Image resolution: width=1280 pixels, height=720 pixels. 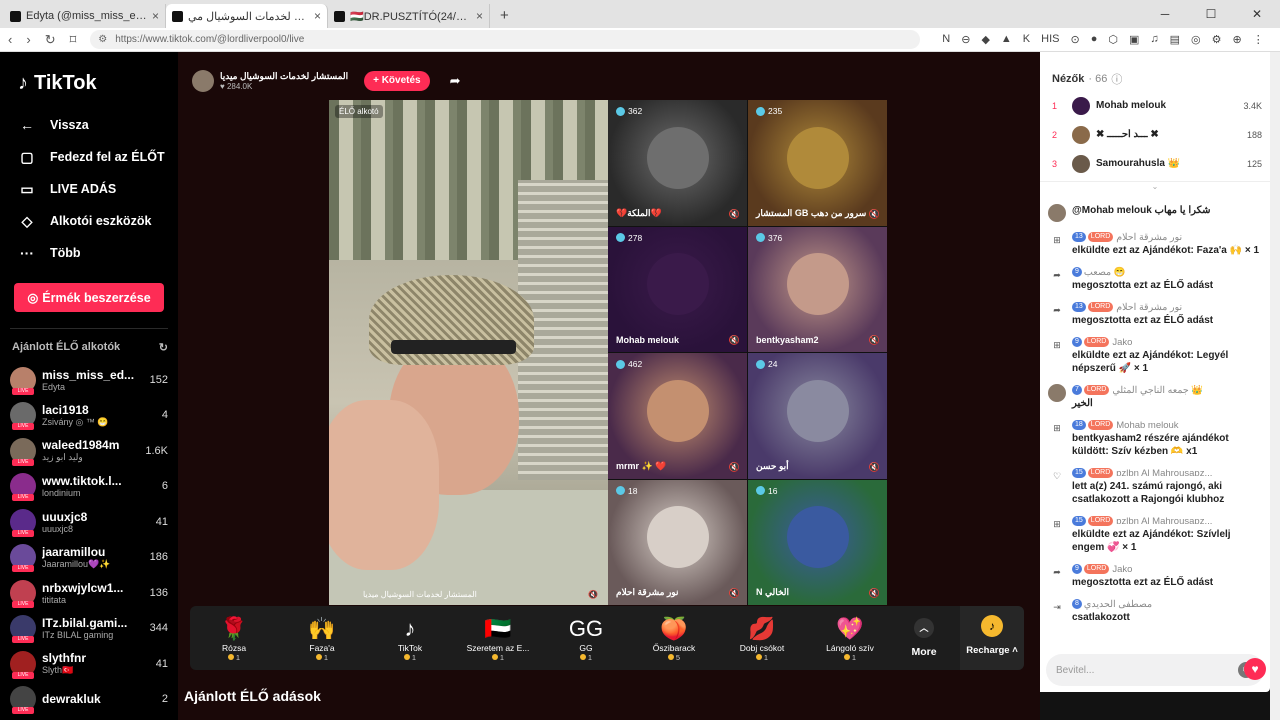 I want to click on gift-item: 💖 Lángoló szív 1, so click(x=850, y=638).